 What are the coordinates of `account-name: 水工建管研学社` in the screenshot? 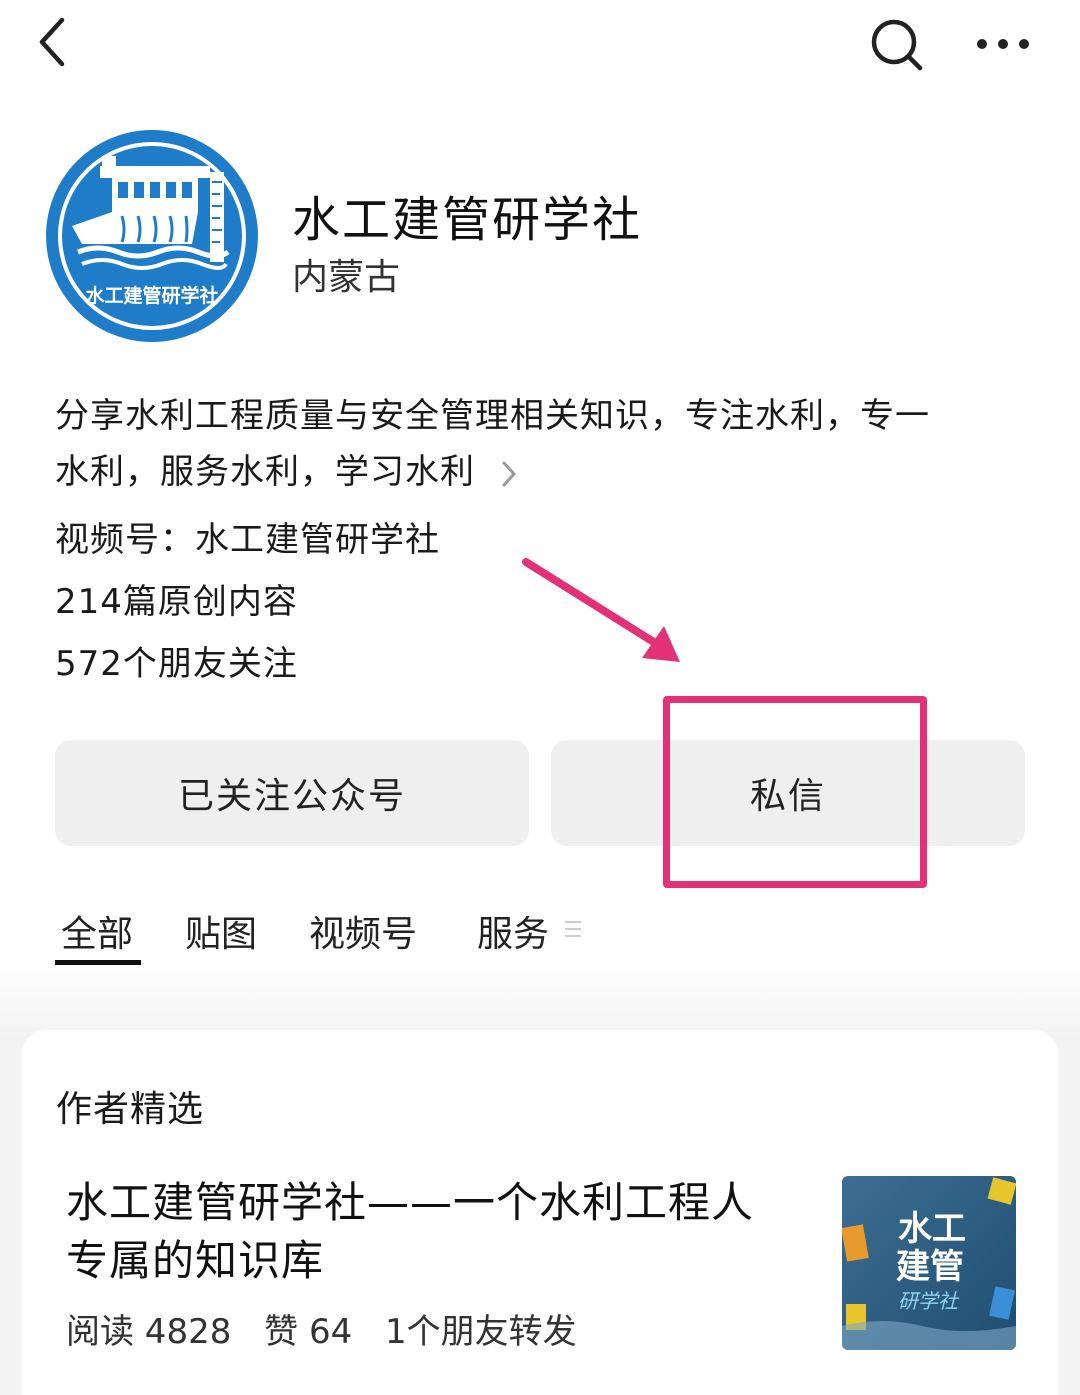 It's located at (467, 220).